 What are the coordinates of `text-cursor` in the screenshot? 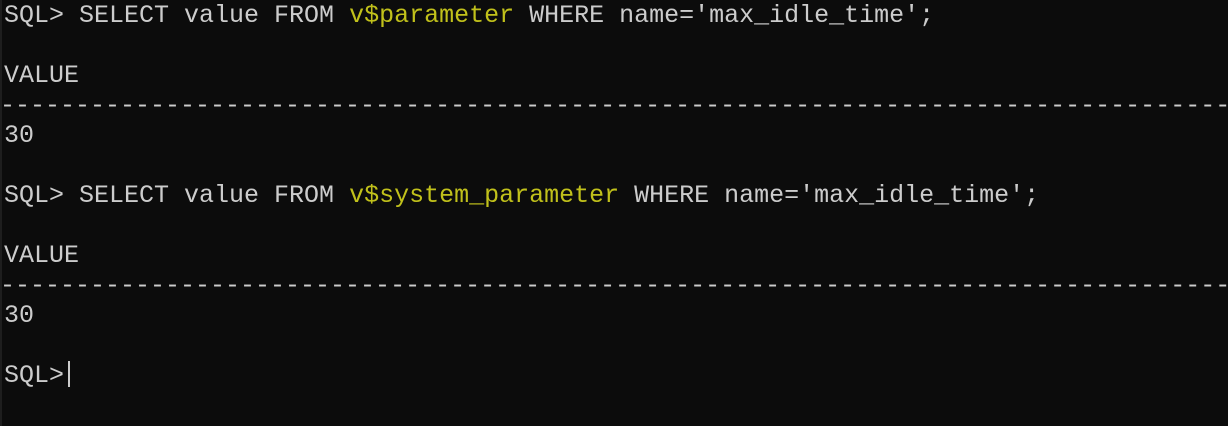 It's located at (69, 374).